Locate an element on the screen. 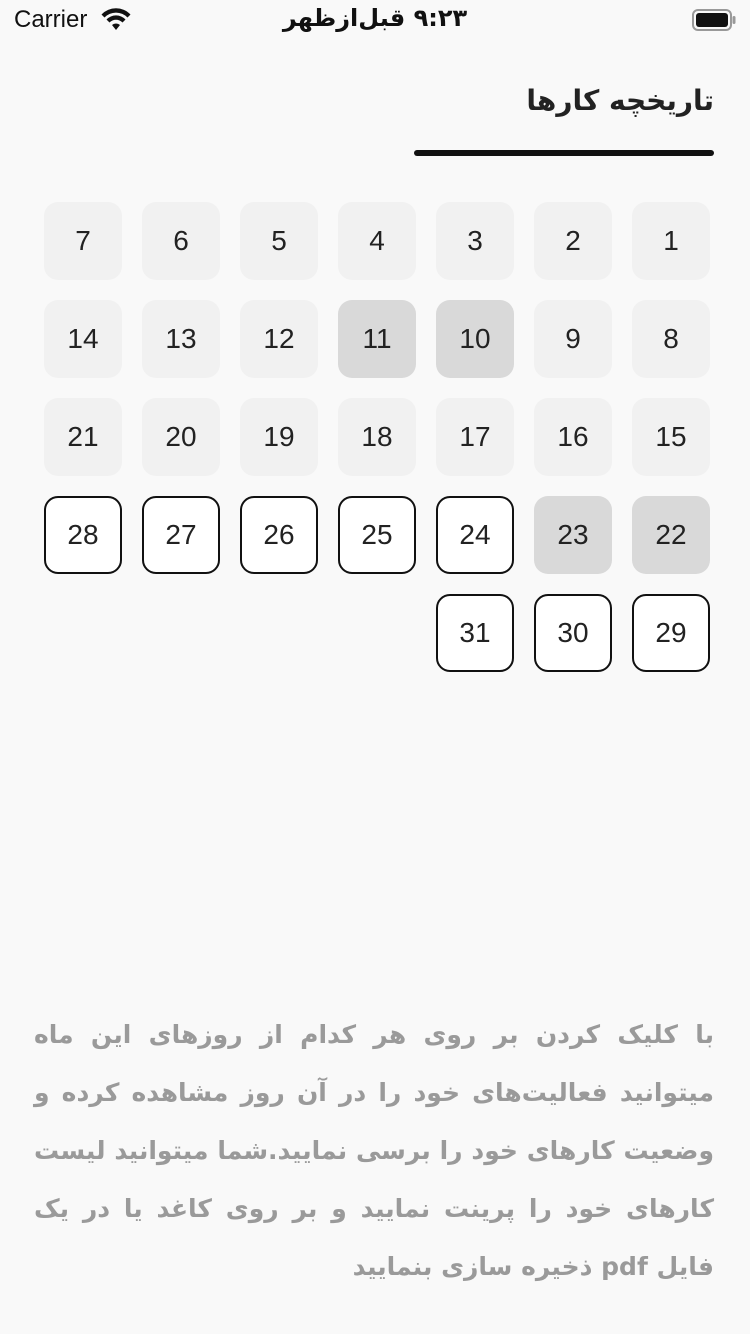  calendar-day-31: 31 is located at coordinates (475, 633).